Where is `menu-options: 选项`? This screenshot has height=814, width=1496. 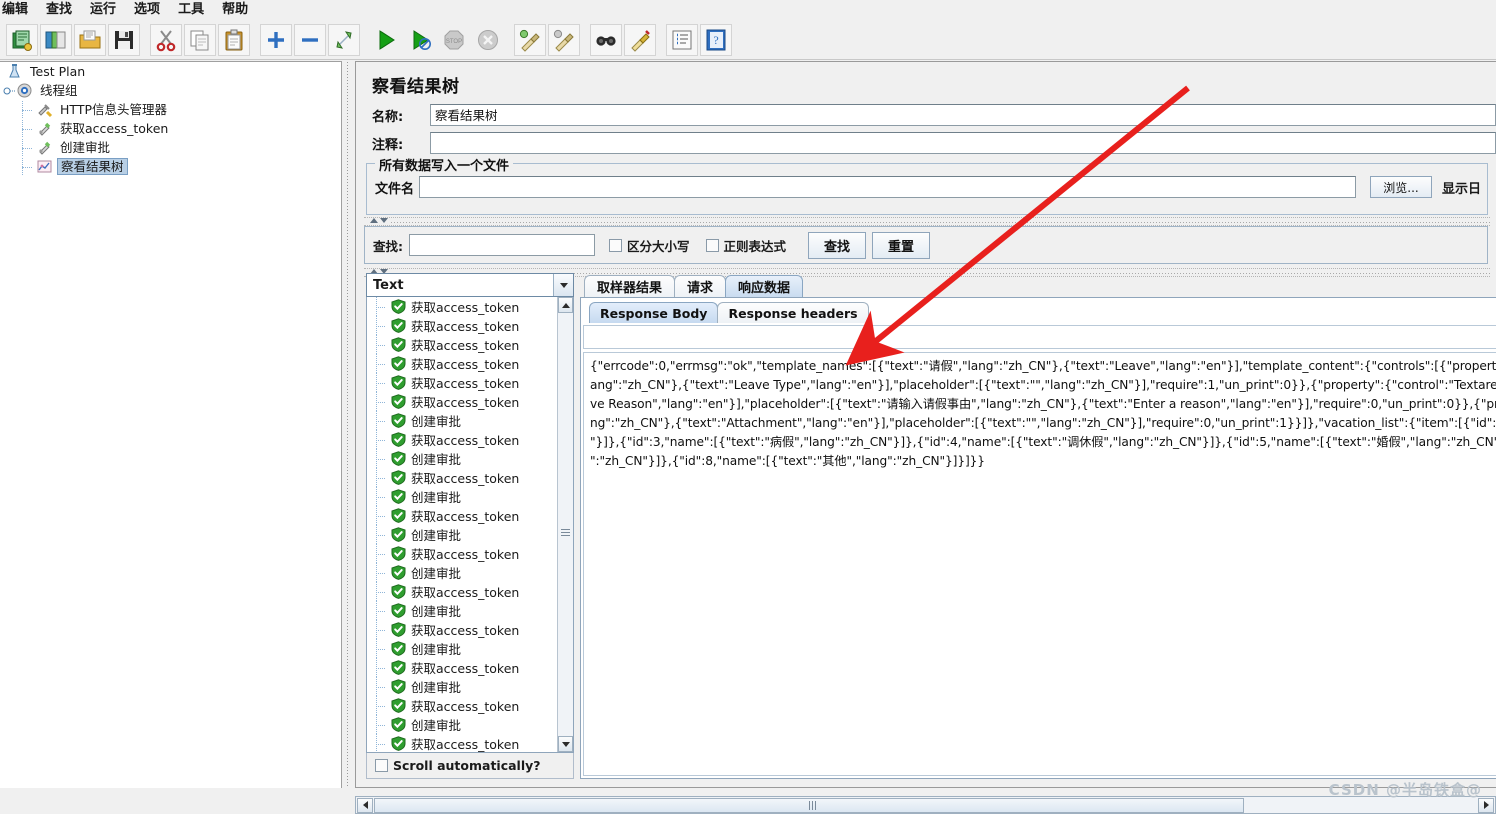 menu-options: 选项 is located at coordinates (147, 10).